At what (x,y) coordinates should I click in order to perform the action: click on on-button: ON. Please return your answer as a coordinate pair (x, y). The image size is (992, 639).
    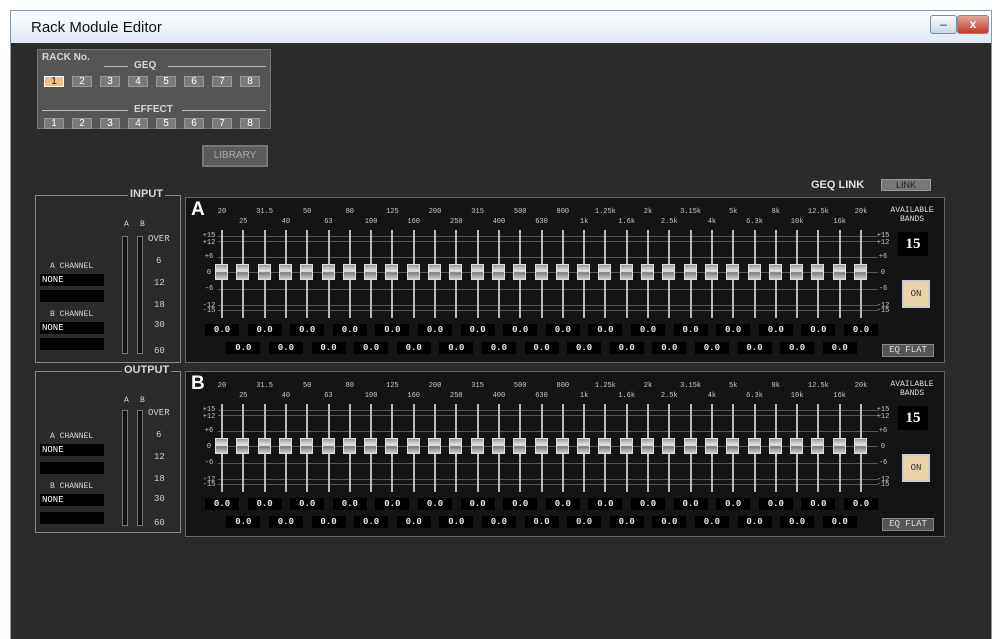
    Looking at the image, I should click on (916, 468).